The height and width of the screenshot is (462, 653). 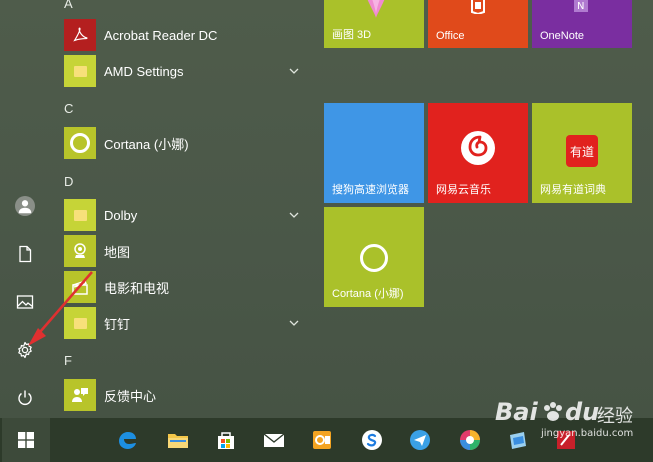 What do you see at coordinates (376, 9) in the screenshot?
I see `paint-3d-icon` at bounding box center [376, 9].